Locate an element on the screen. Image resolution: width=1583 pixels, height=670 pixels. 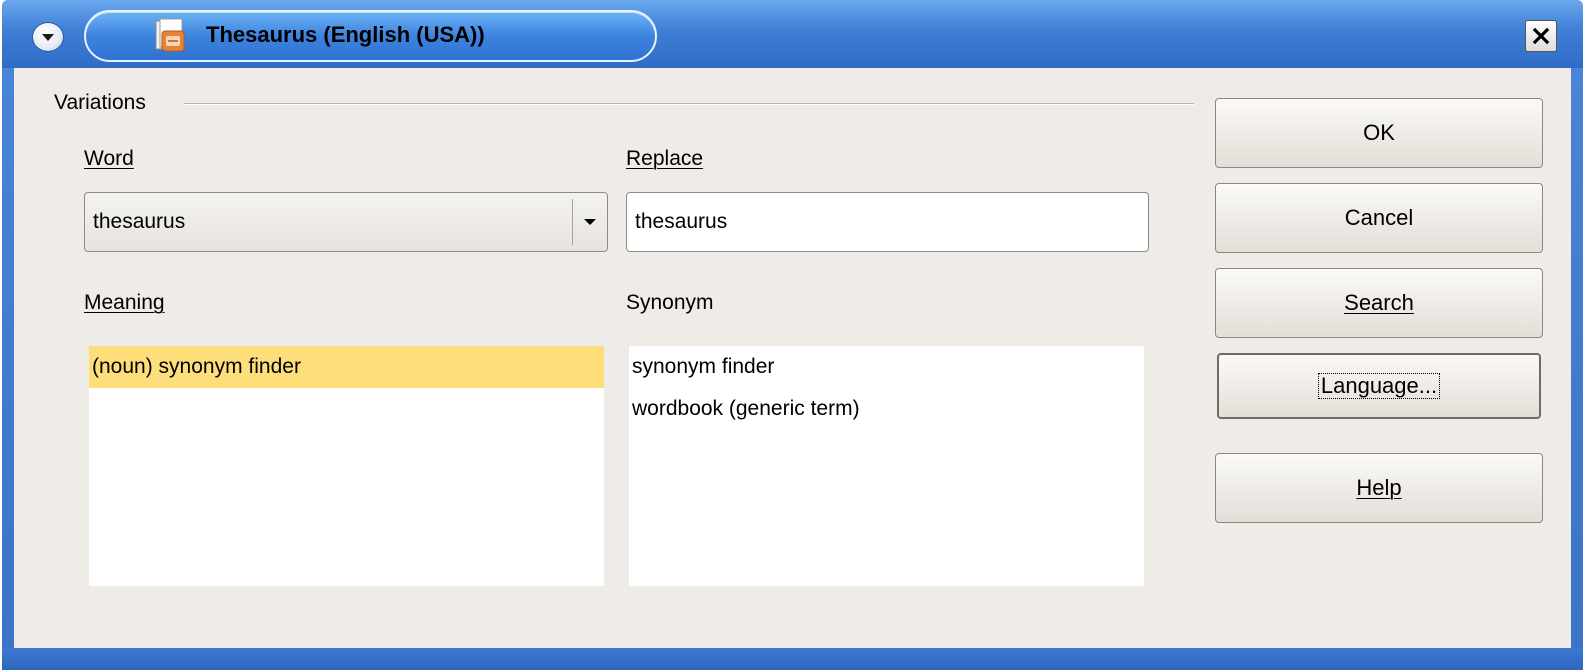
window-menu-button is located at coordinates (48, 37).